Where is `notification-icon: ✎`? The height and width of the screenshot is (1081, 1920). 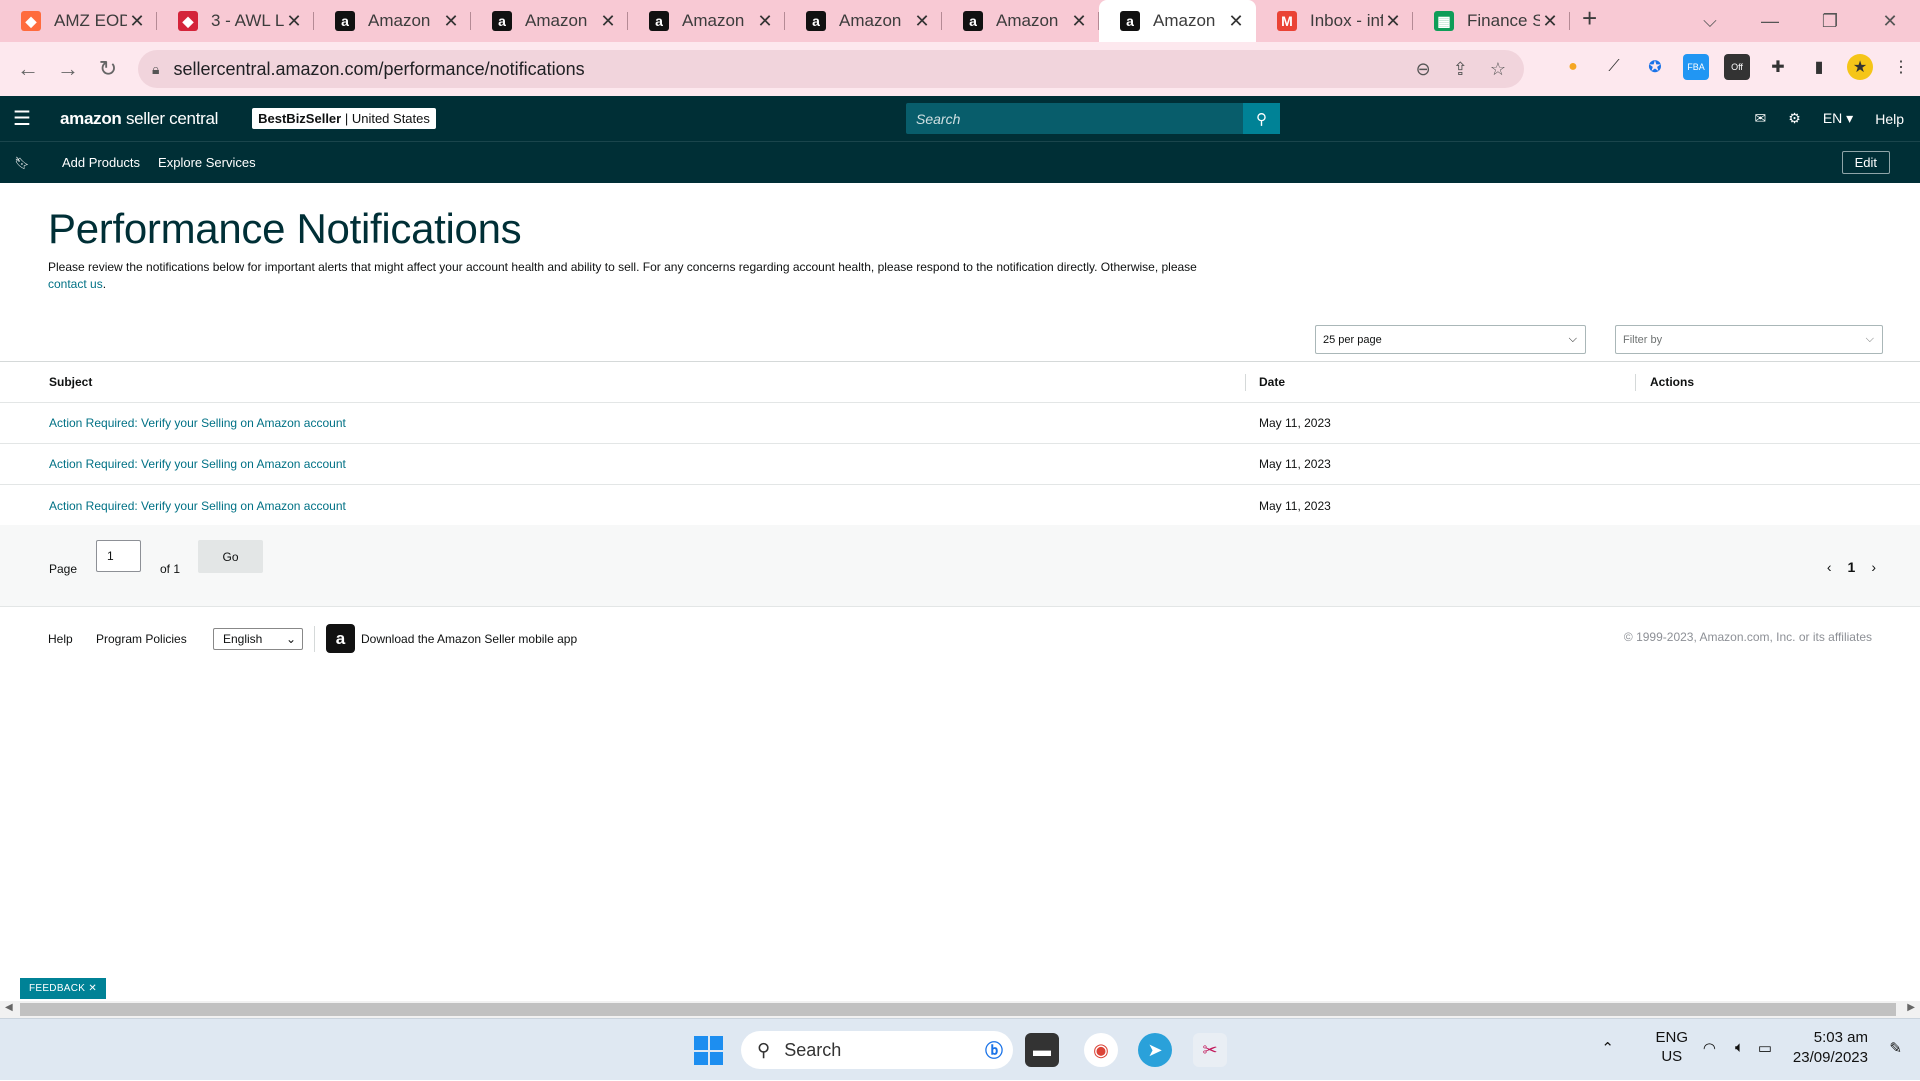 notification-icon: ✎ is located at coordinates (1895, 1048).